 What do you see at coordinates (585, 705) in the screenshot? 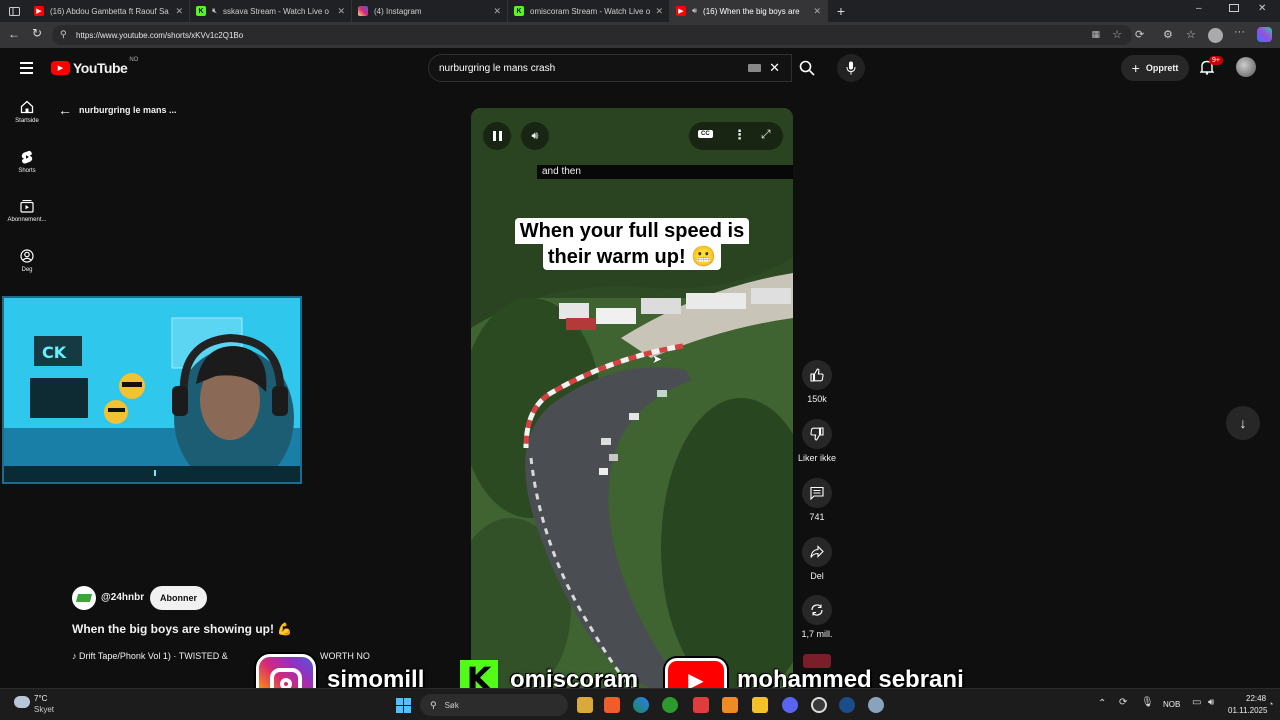
I see `file-explorer-icon` at bounding box center [585, 705].